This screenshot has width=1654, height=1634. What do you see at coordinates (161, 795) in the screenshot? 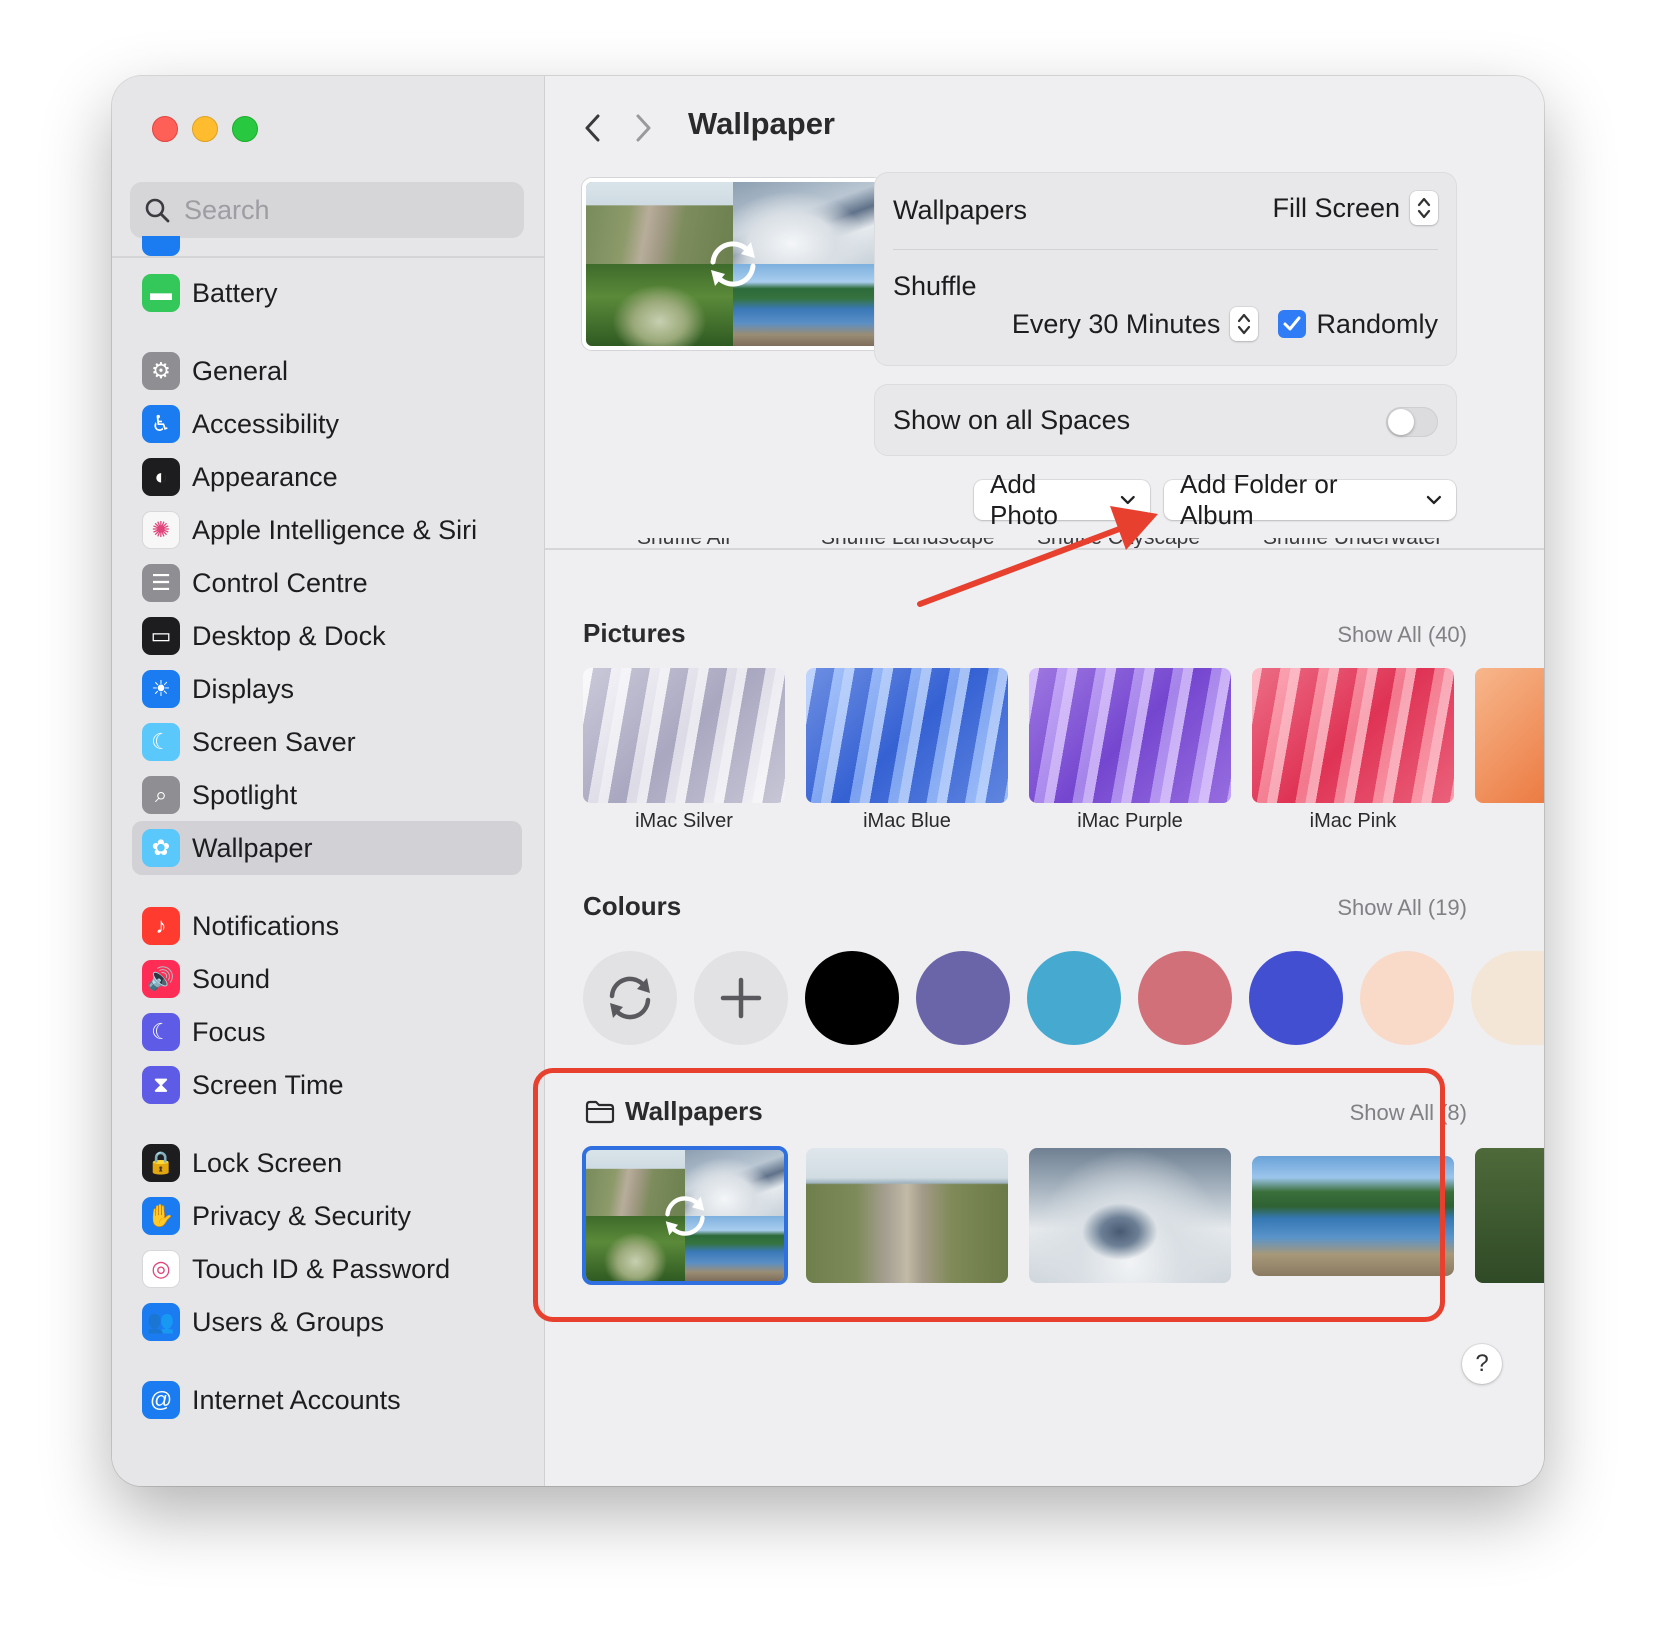
I see `magnifier-icon: ⌕` at bounding box center [161, 795].